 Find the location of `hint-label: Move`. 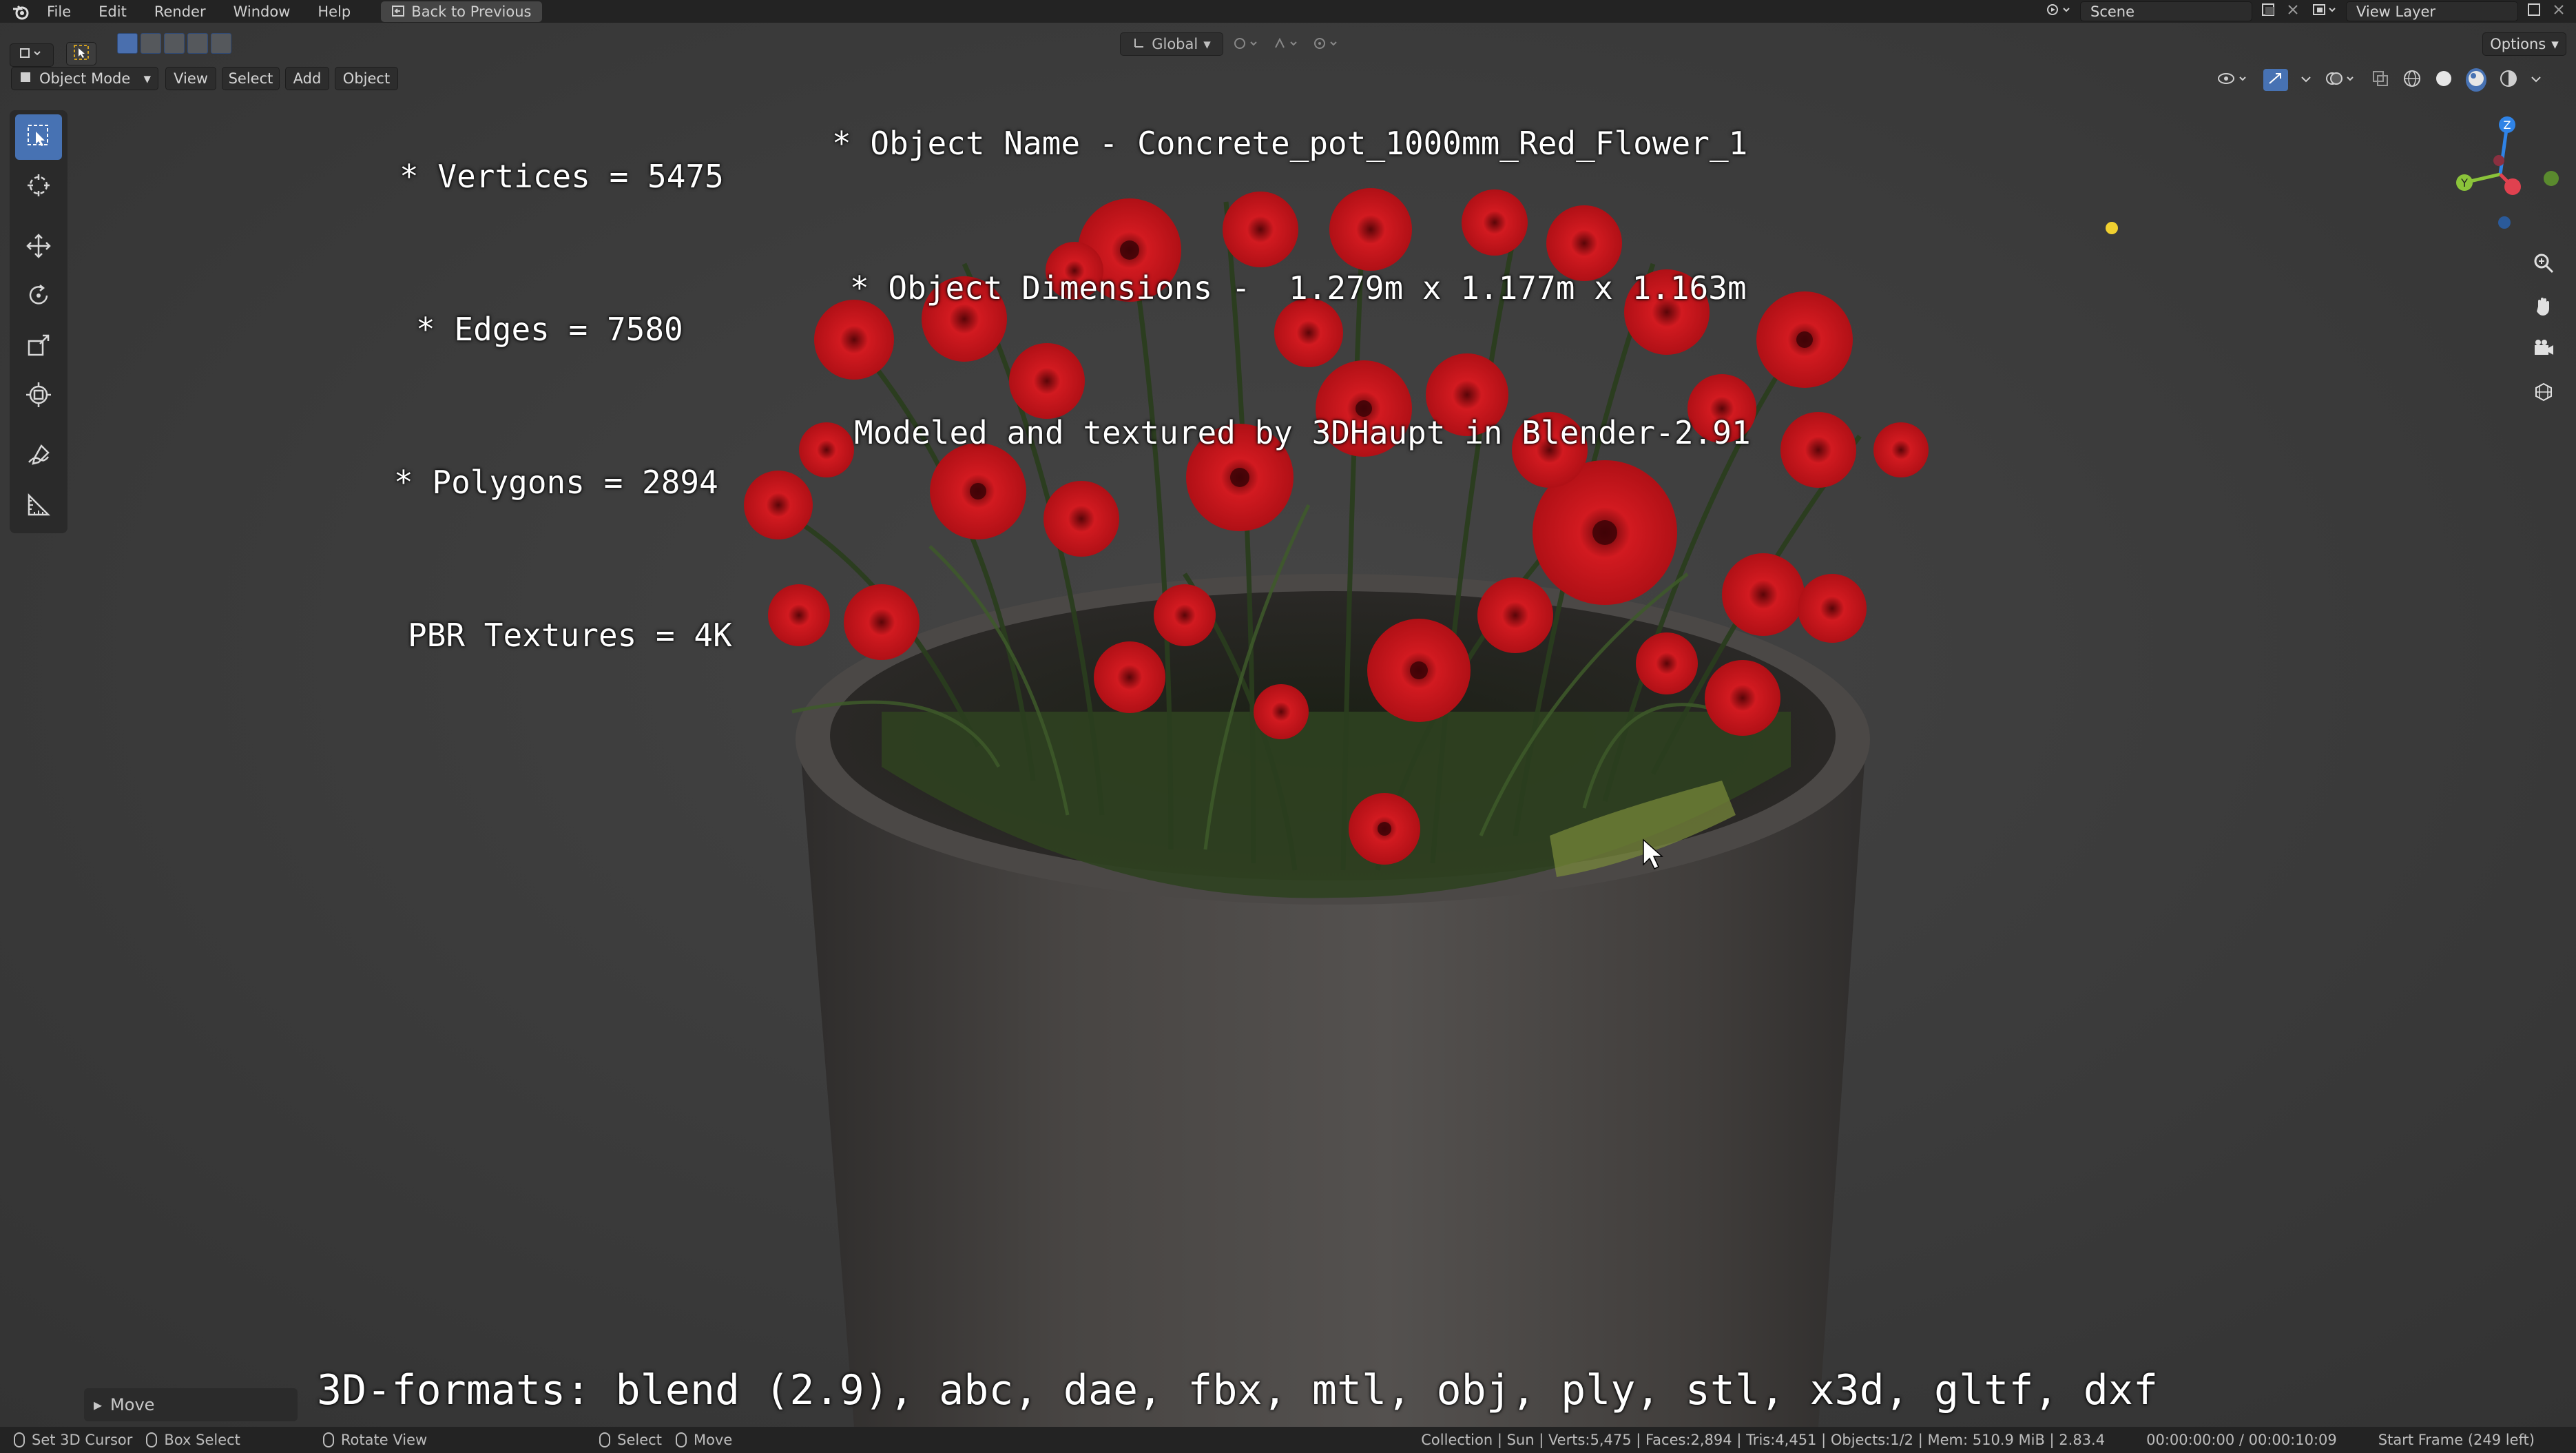

hint-label: Move is located at coordinates (713, 1440).